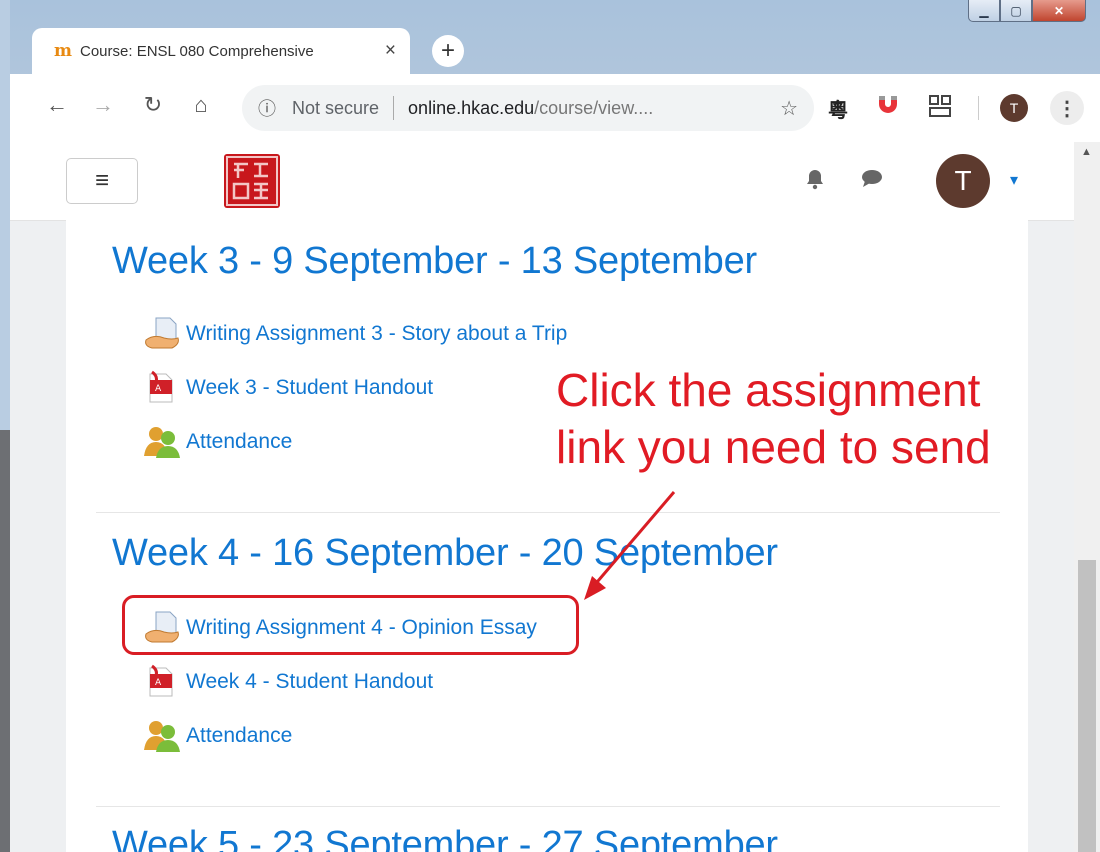 Image resolution: width=1100 pixels, height=852 pixels. Describe the element at coordinates (940, 109) in the screenshot. I see `grid-extension-icon` at that location.